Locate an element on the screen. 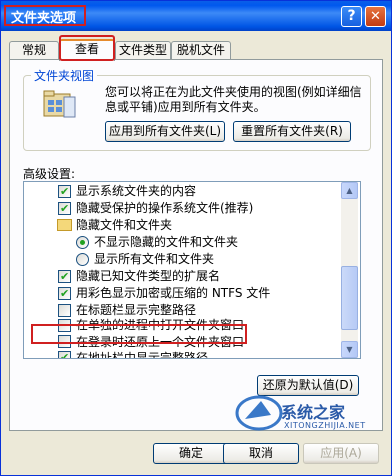 Image resolution: width=392 pixels, height=476 pixels. cancel-button: 取消 is located at coordinates (261, 453).